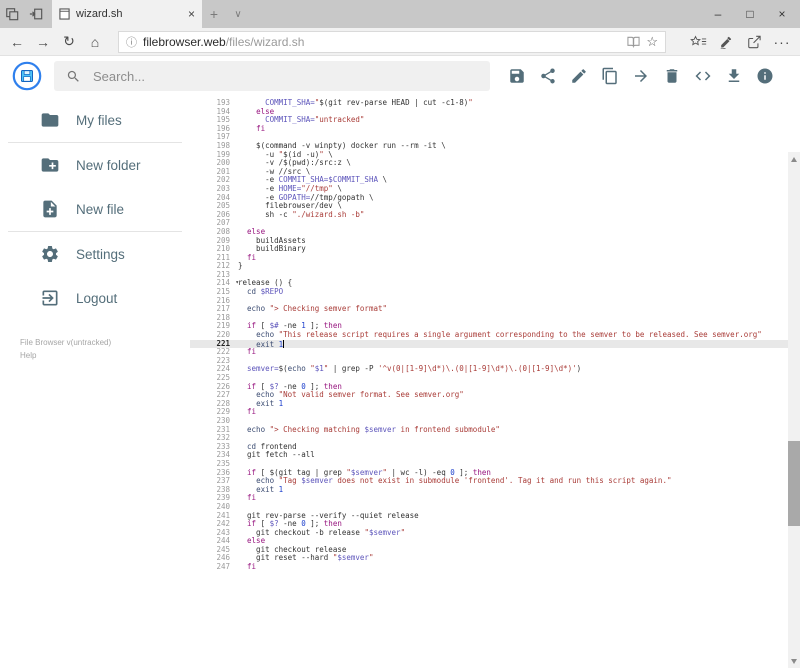 Image resolution: width=800 pixels, height=668 pixels. I want to click on forward-icon: →, so click(43, 42).